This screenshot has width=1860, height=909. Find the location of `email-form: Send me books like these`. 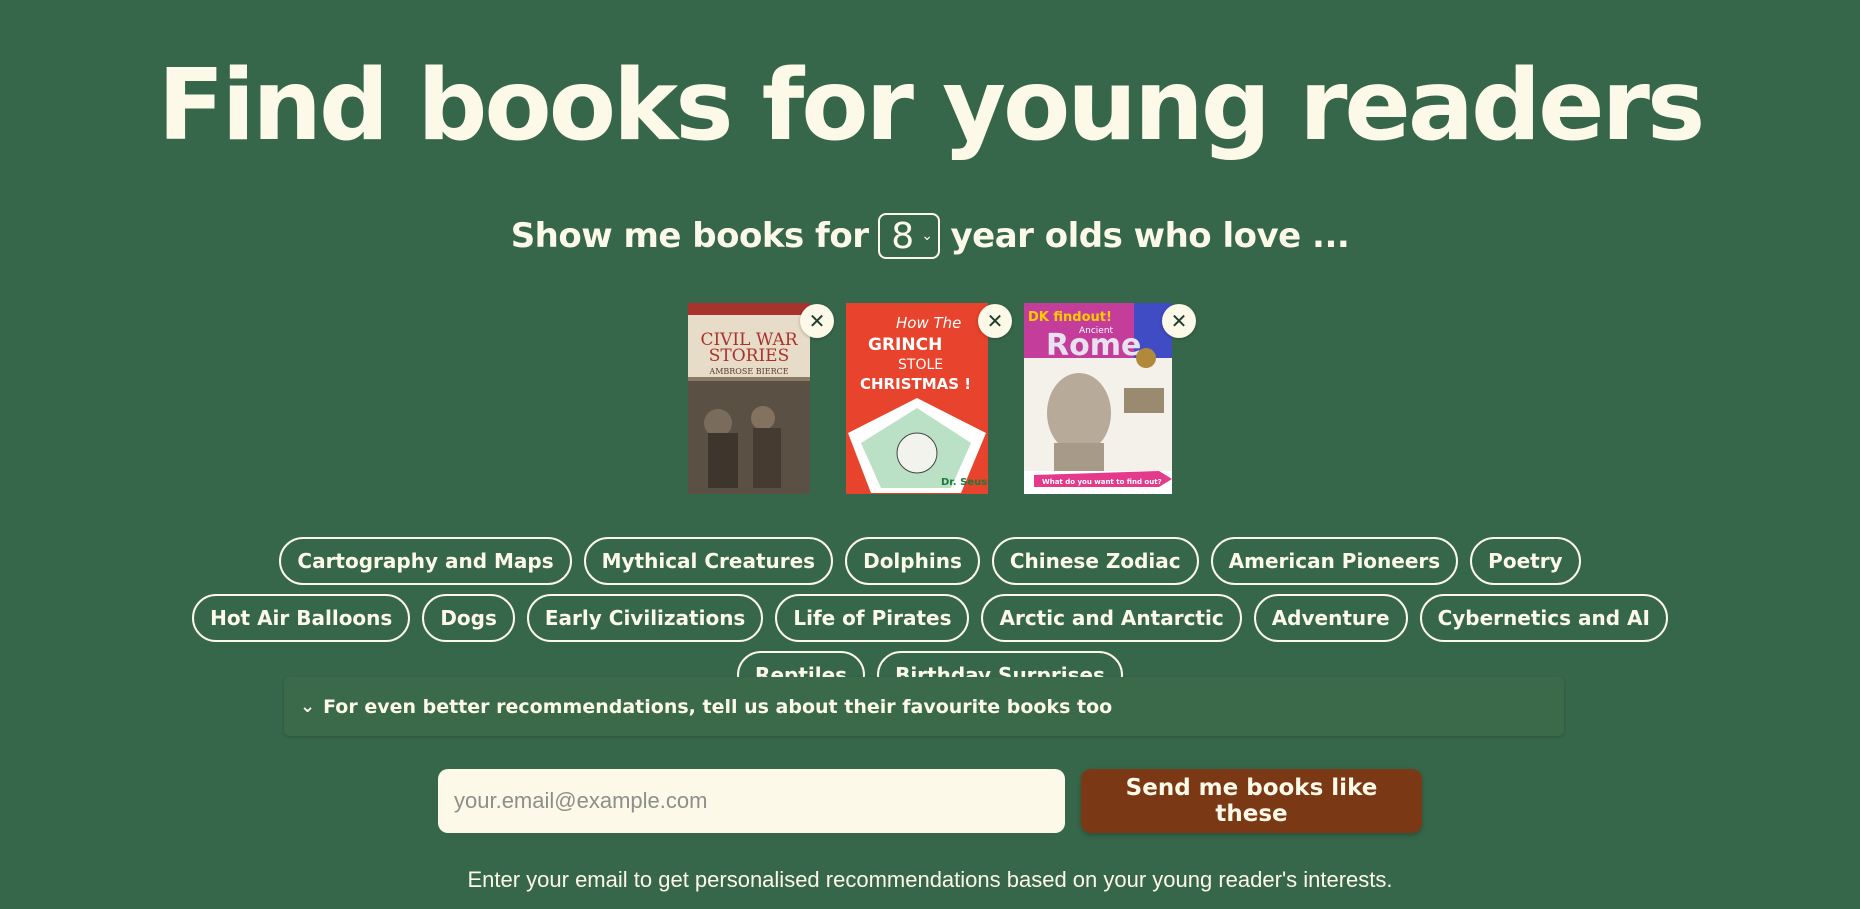

email-form: Send me books like these is located at coordinates (930, 801).